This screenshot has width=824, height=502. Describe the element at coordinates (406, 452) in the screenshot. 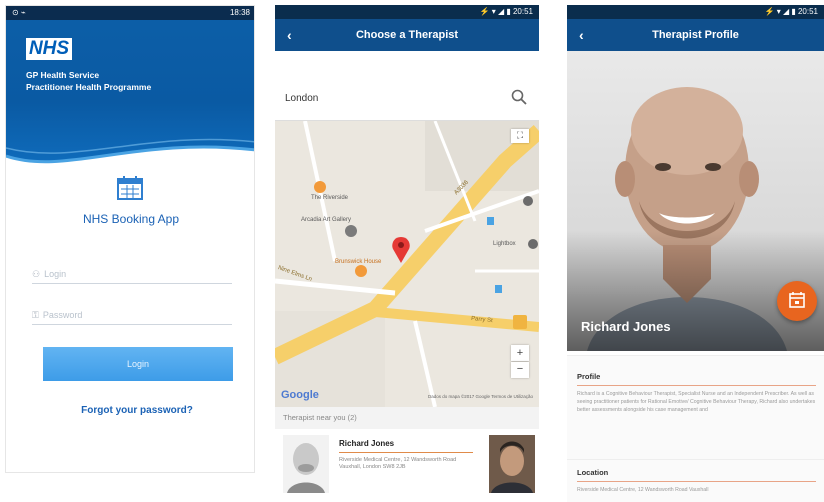

I see `card-divider` at that location.